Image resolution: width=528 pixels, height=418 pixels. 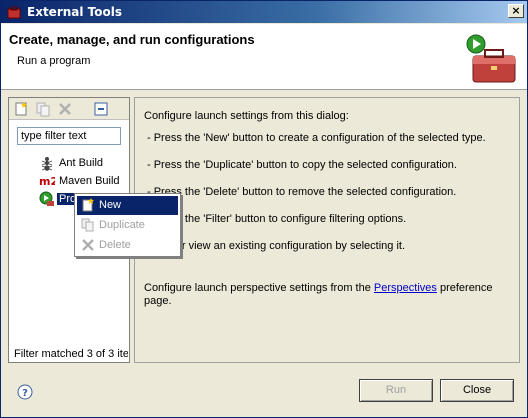 I want to click on menu-item-duplicate: Duplicate, so click(x=127, y=225).